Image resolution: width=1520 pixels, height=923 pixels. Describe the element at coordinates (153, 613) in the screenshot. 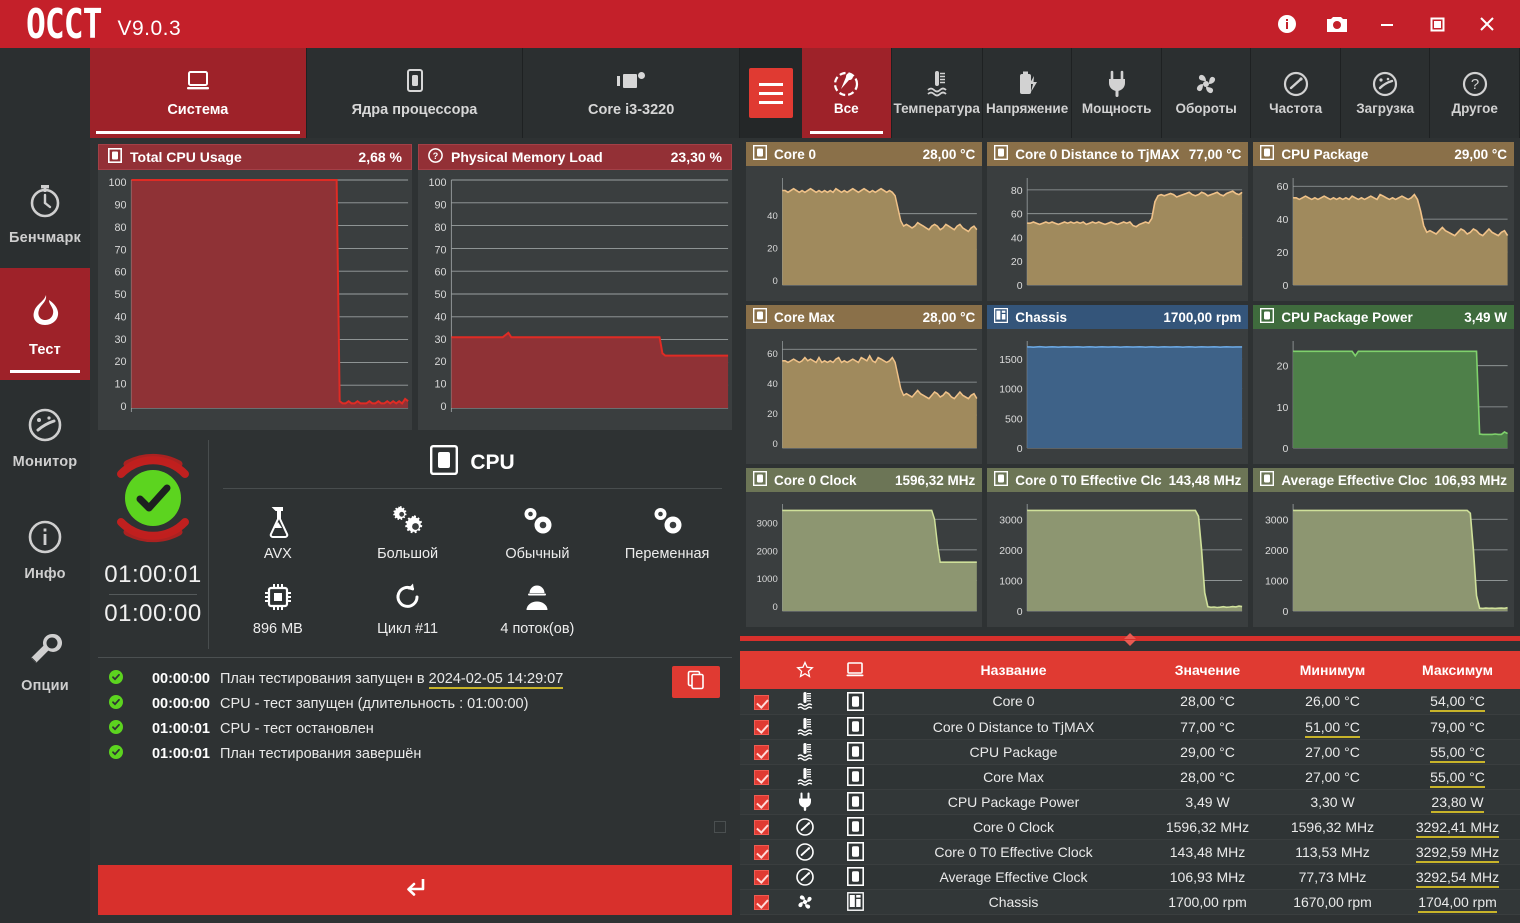

I see `total-duration: 01:00:00` at that location.